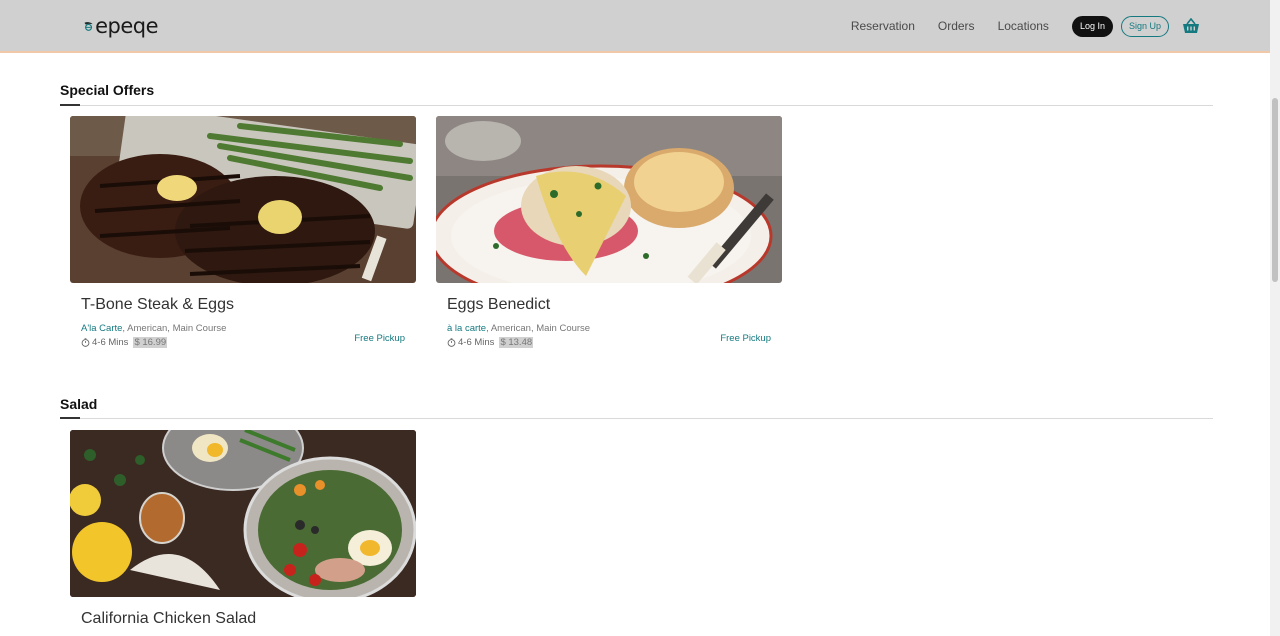  What do you see at coordinates (107, 90) in the screenshot?
I see `section-title-special-offers: Special Offers` at bounding box center [107, 90].